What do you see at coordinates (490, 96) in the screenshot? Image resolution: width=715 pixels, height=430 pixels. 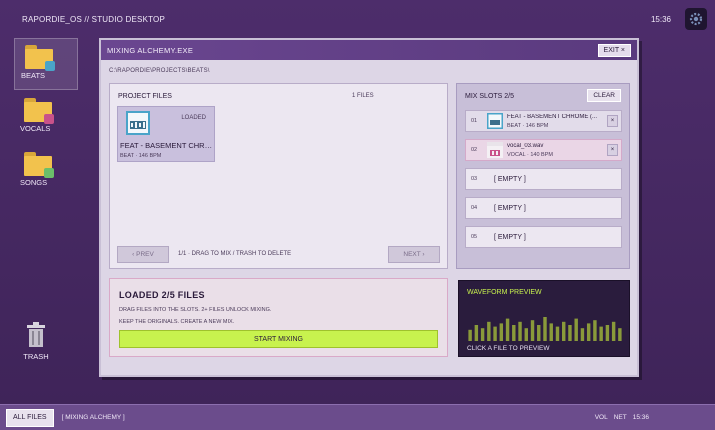 I see `mix-slots-header: MIX SLOTS 2/5` at bounding box center [490, 96].